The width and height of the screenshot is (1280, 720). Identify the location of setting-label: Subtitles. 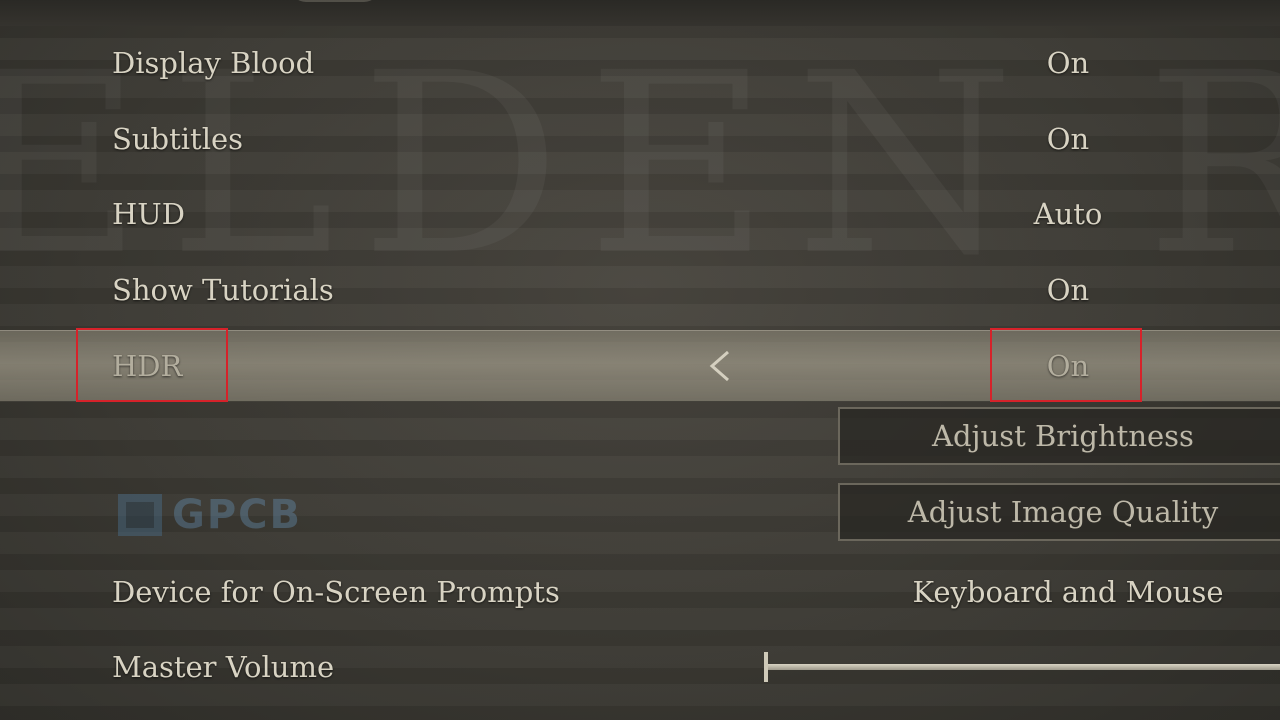
(178, 139).